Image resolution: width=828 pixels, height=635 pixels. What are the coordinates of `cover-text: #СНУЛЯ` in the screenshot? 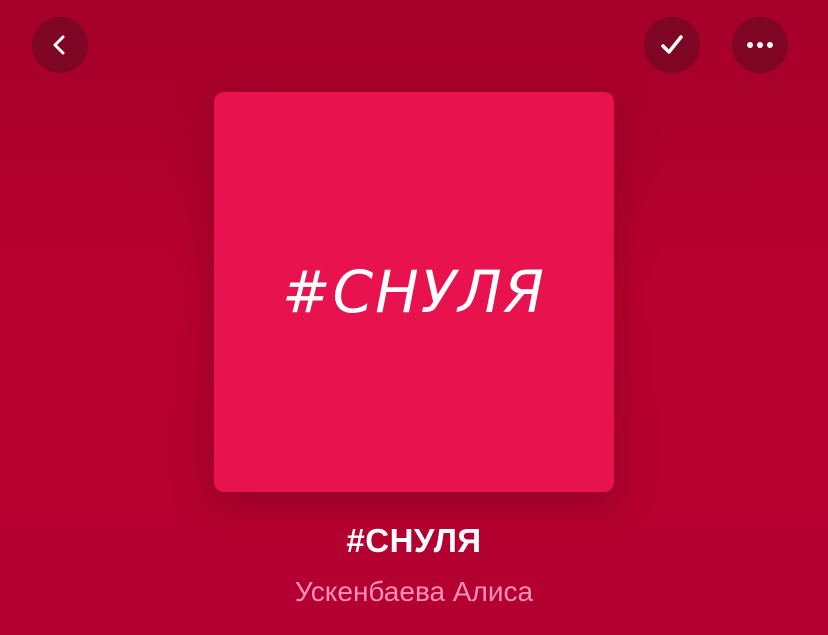 It's located at (414, 292).